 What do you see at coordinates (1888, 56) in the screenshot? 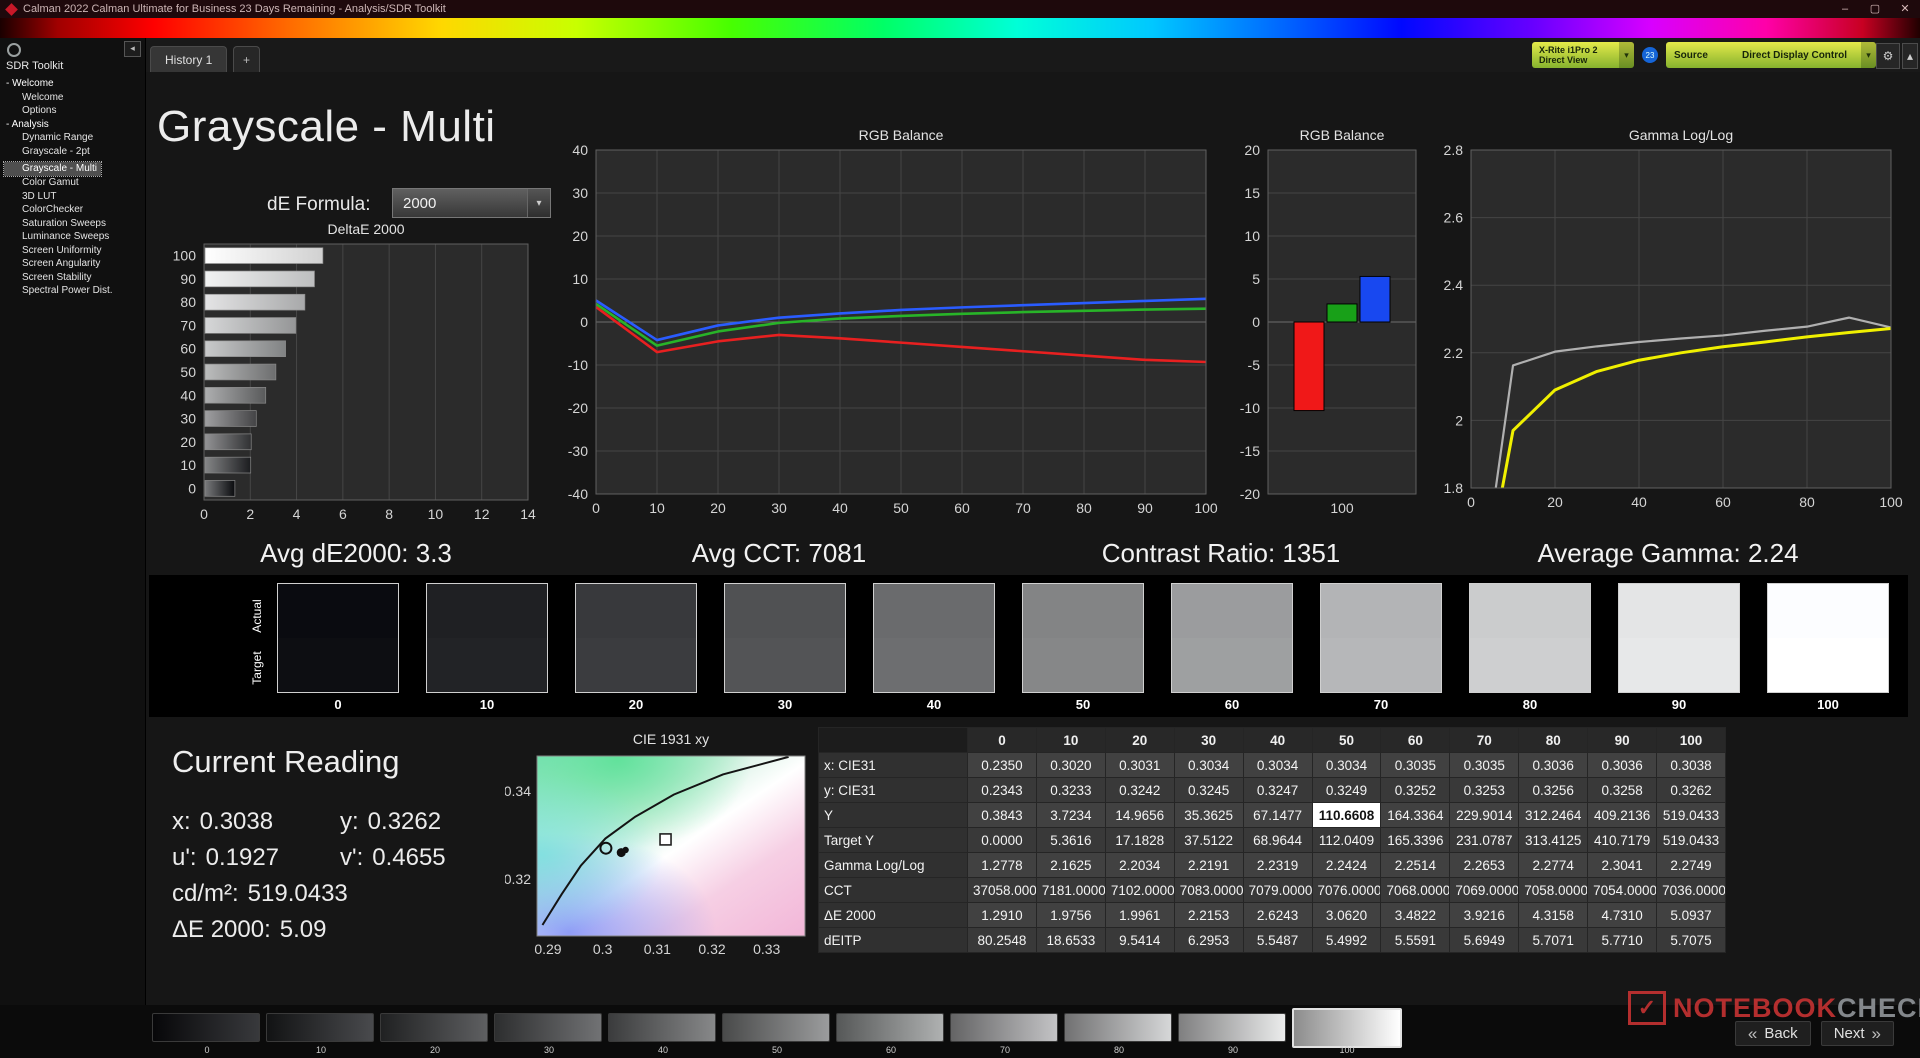
I see `settings-button: ⚙` at bounding box center [1888, 56].